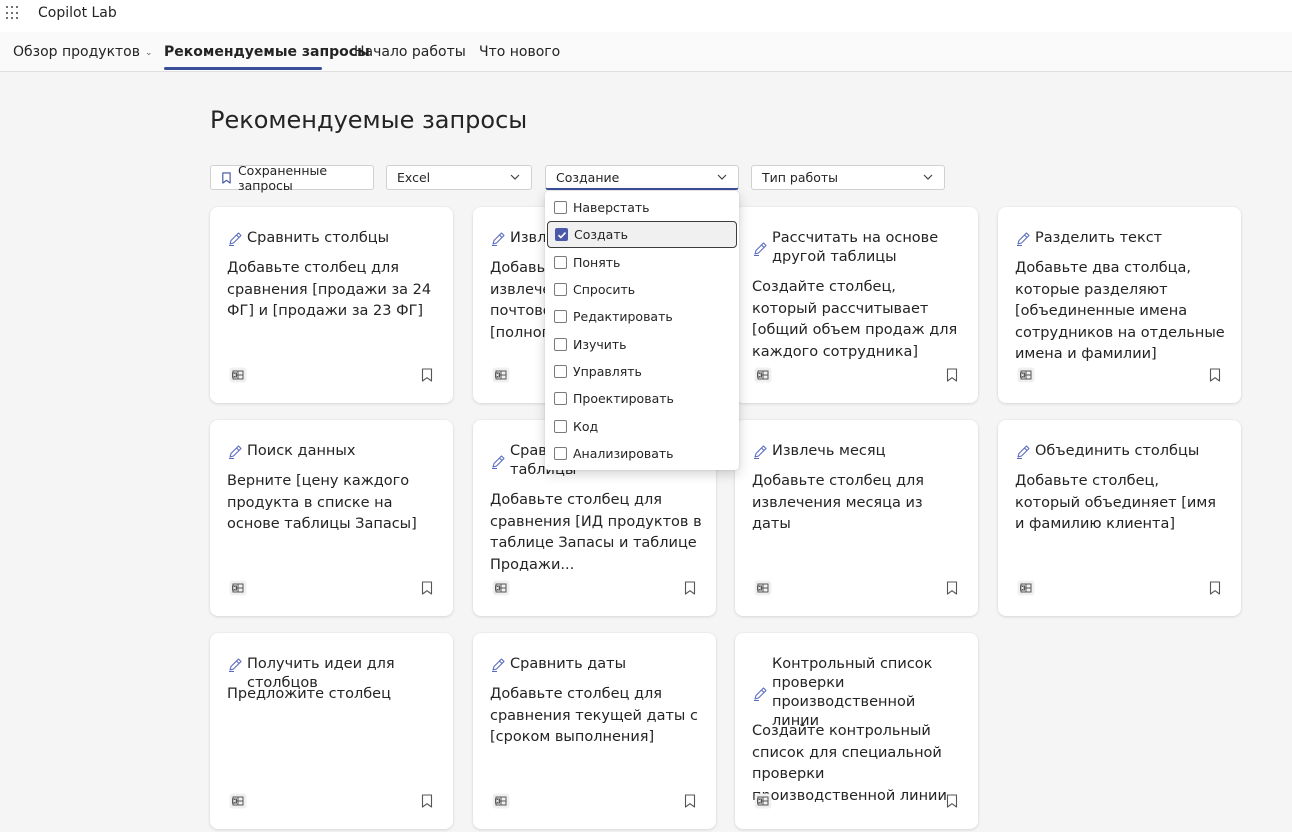  What do you see at coordinates (414, 177) in the screenshot?
I see `app-filter-value: Excel` at bounding box center [414, 177].